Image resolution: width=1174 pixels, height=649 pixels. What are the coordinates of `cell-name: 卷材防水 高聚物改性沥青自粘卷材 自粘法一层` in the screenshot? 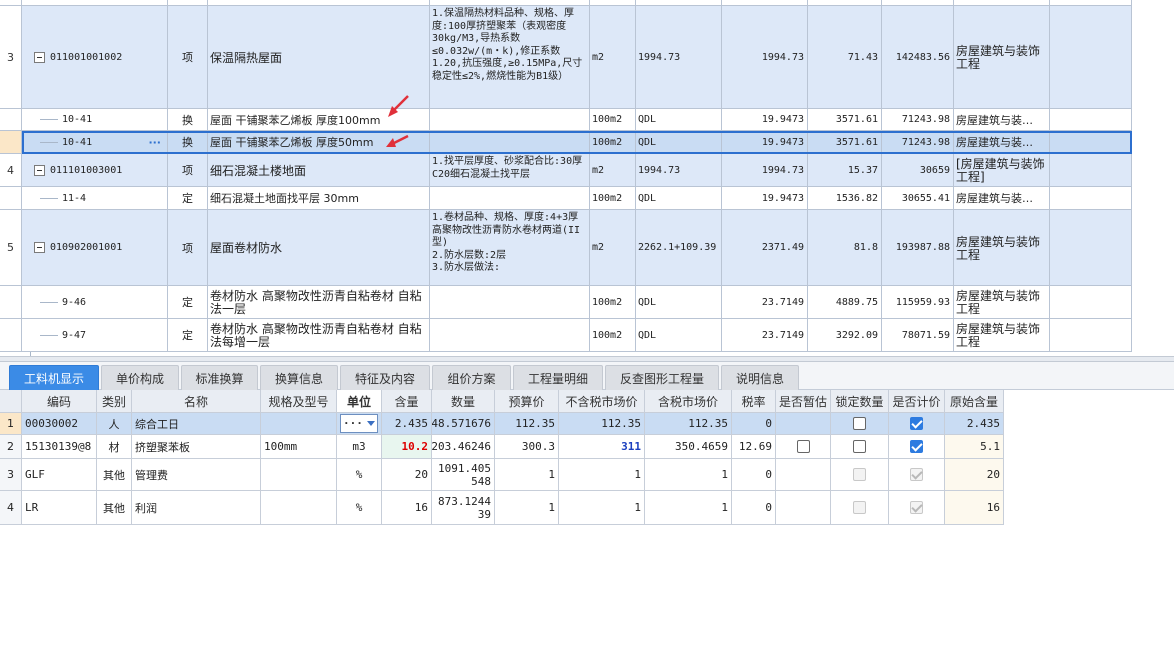 It's located at (319, 302).